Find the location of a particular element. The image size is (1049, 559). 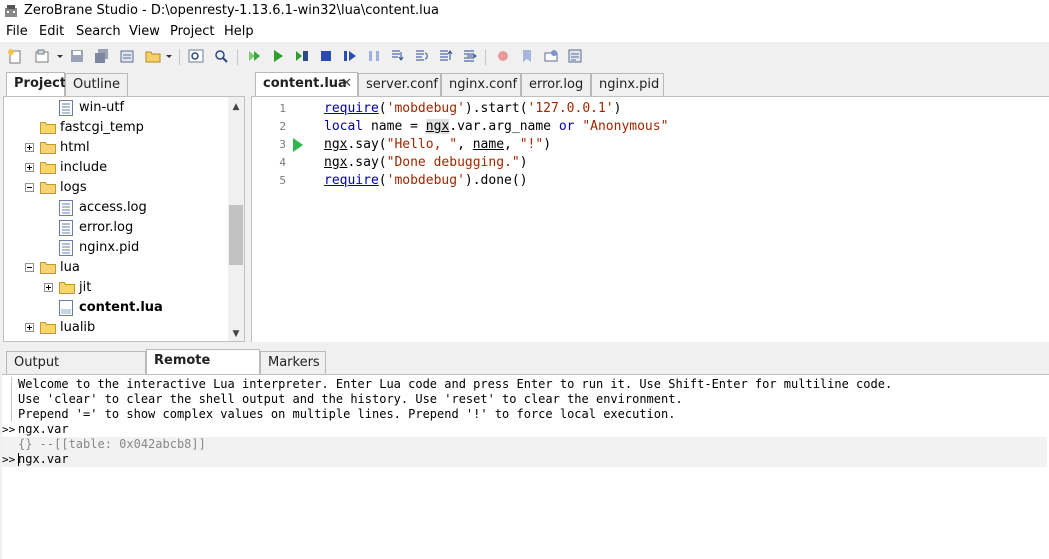

stack-button is located at coordinates (575, 56).